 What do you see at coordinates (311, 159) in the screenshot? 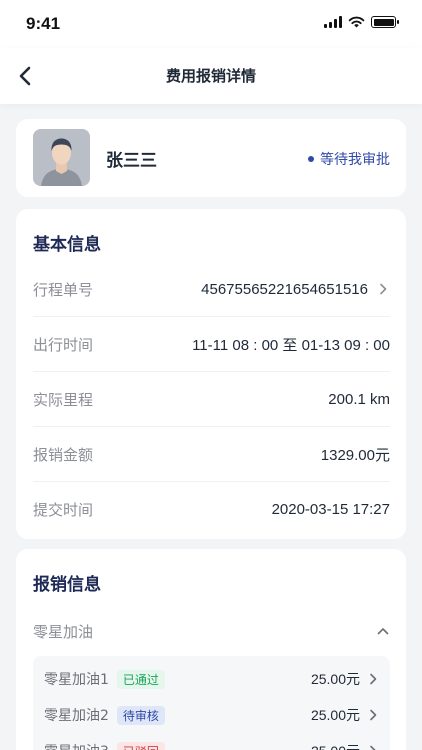
I see `status-dot-icon` at bounding box center [311, 159].